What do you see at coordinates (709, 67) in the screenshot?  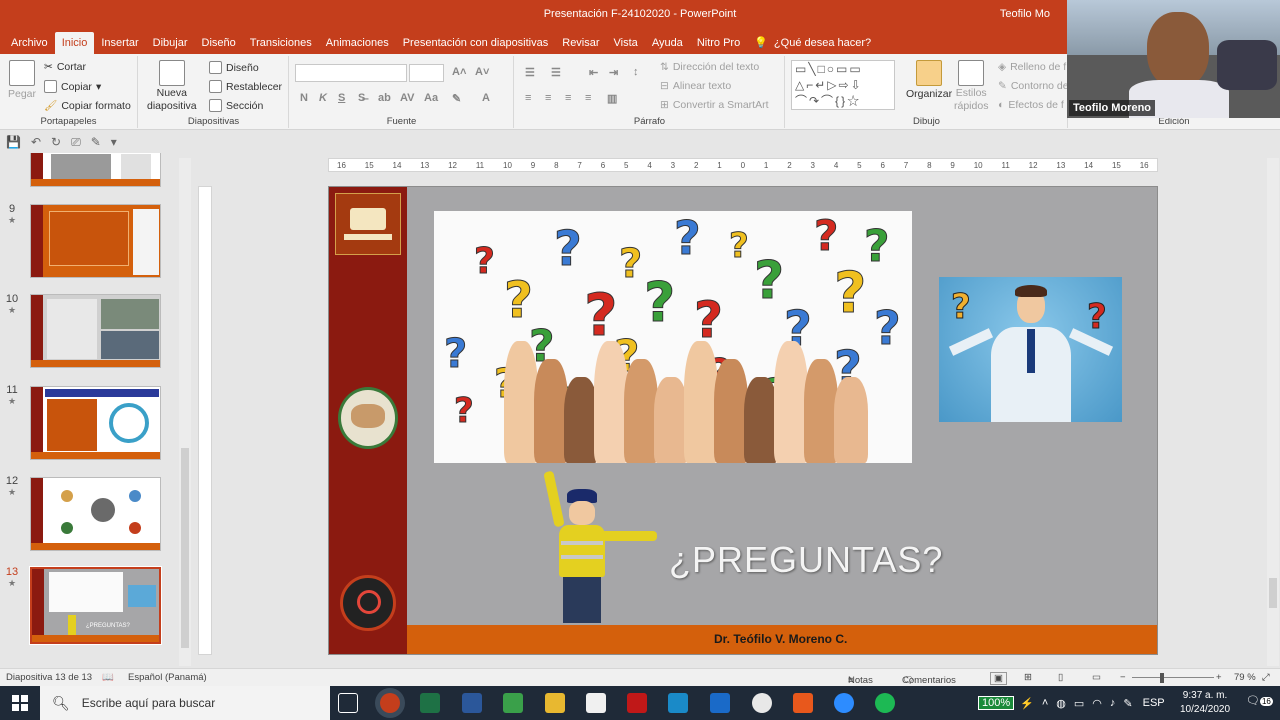 I see `text-direction-button: ⇅ Dirección del texto` at bounding box center [709, 67].